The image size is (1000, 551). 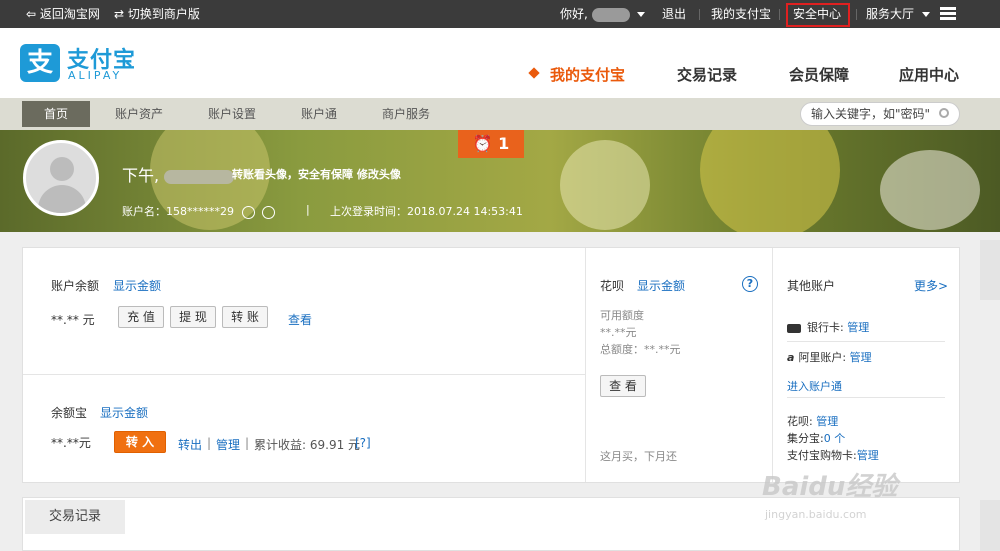 I want to click on tab-transactions: 交易记录, so click(x=75, y=517).